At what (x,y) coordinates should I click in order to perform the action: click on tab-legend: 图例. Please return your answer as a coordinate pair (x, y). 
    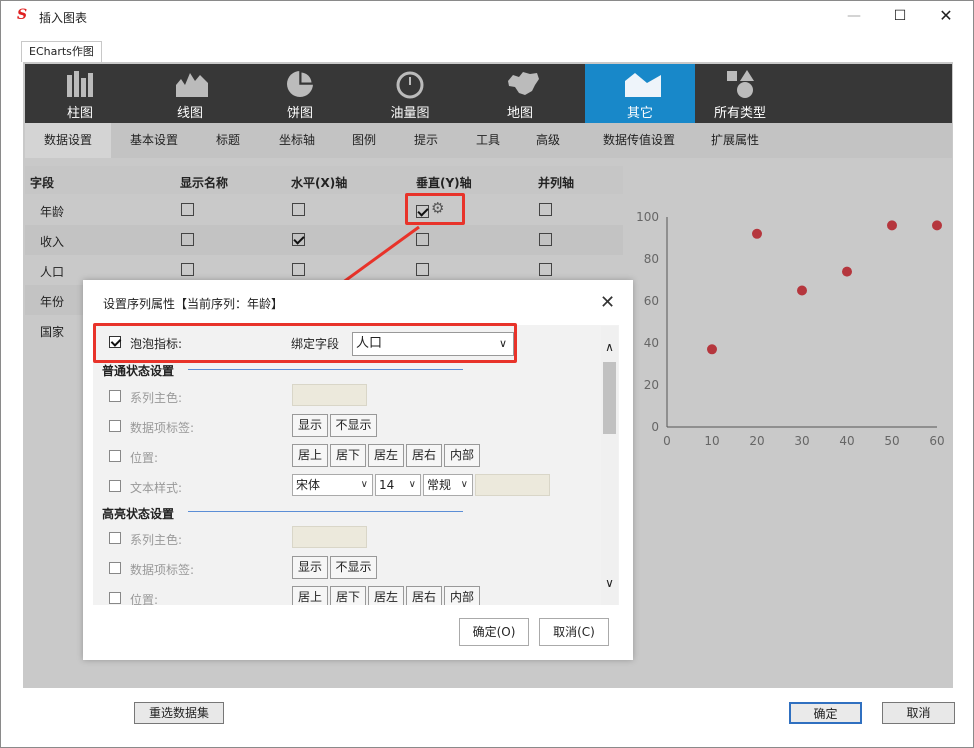
    Looking at the image, I should click on (364, 140).